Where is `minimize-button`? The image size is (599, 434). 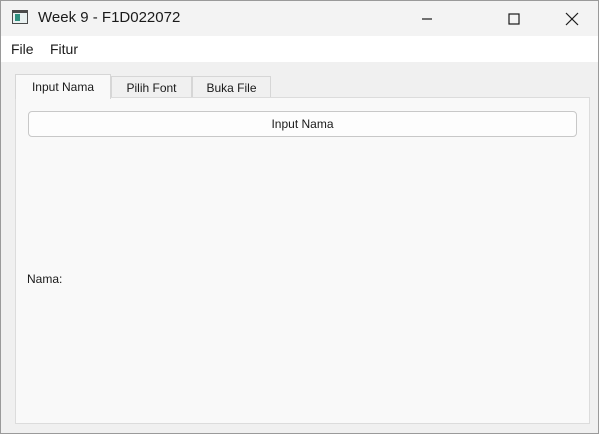
minimize-button is located at coordinates (427, 18).